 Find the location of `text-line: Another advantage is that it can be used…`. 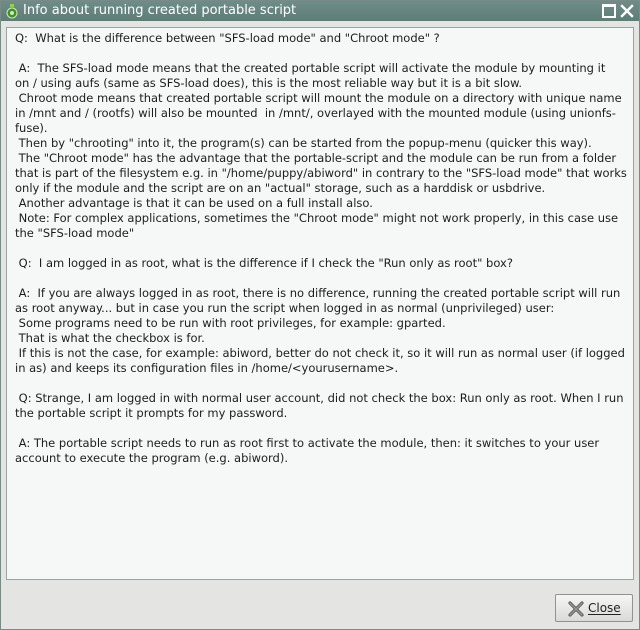

text-line: Another advantage is that it can be used… is located at coordinates (194, 203).